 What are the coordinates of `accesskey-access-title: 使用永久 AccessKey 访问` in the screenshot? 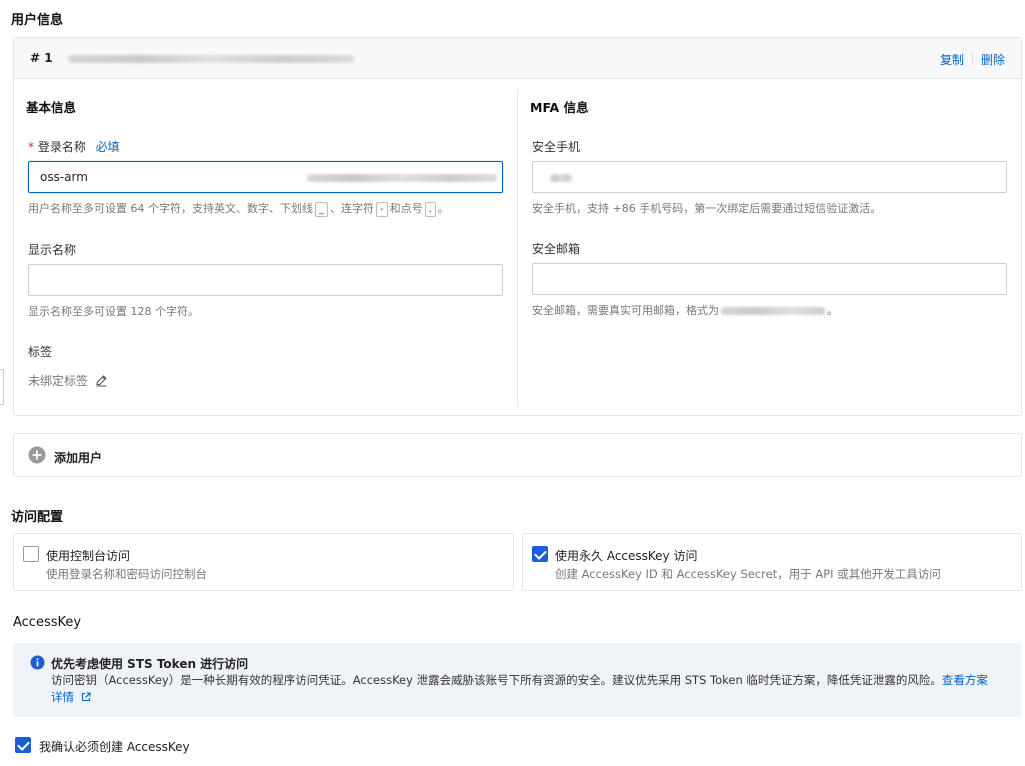 It's located at (626, 556).